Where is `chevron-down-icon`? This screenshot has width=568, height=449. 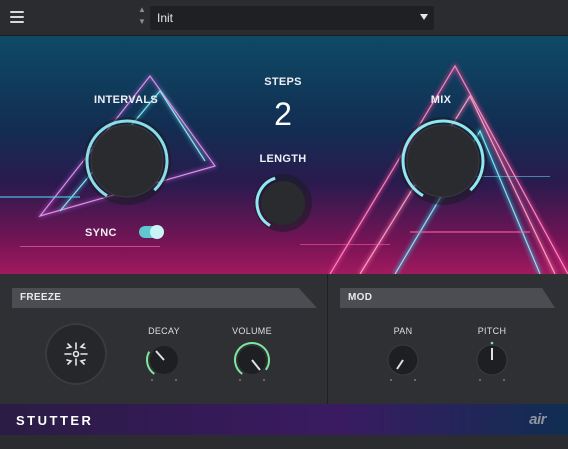 chevron-down-icon is located at coordinates (424, 17).